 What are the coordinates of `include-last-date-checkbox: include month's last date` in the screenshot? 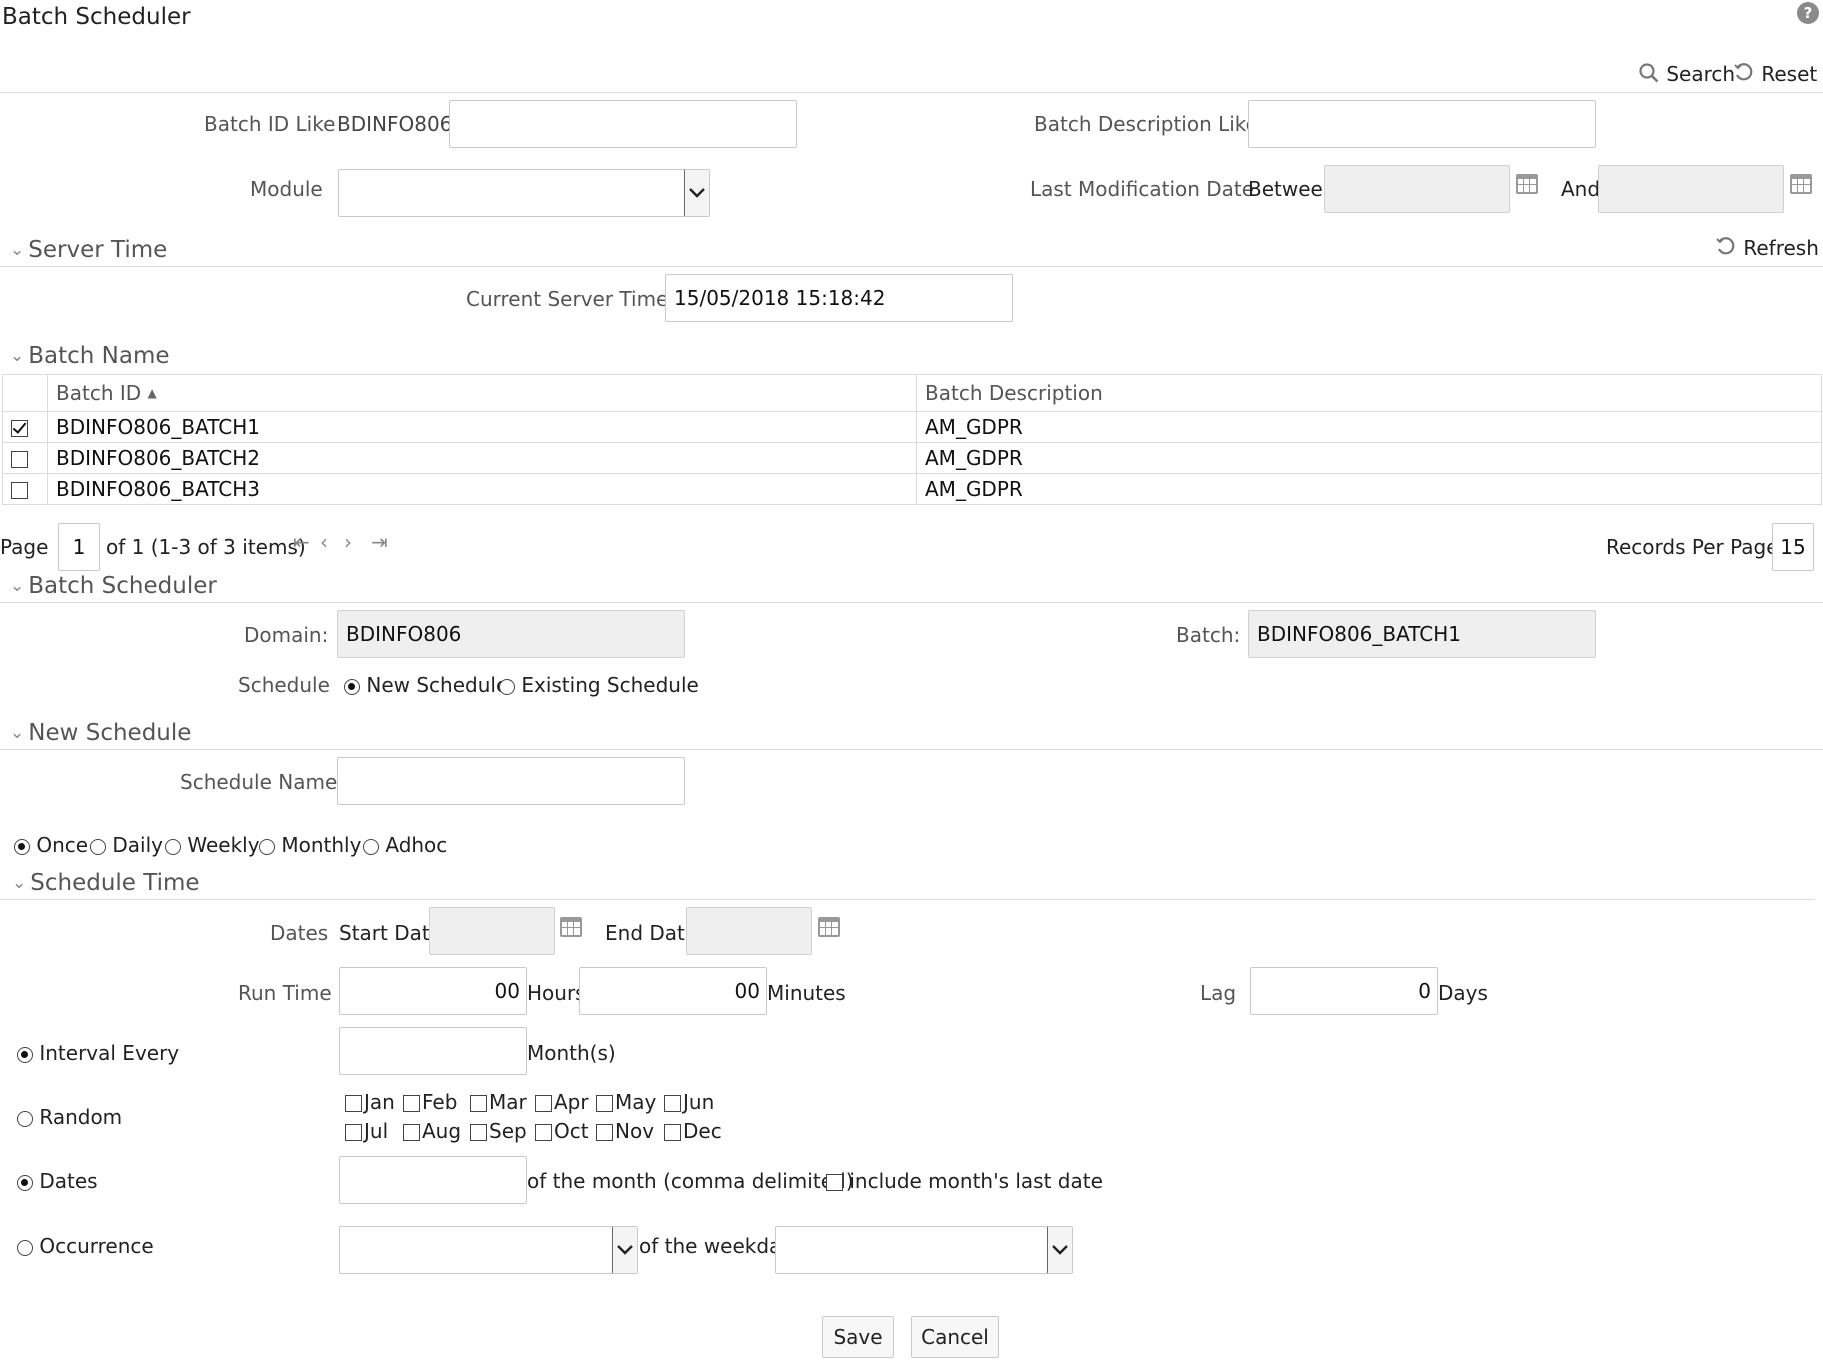 It's located at (964, 1181).